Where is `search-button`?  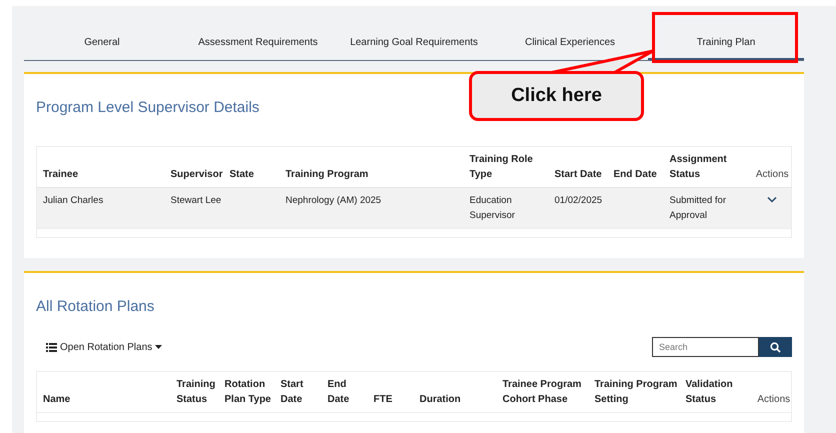 search-button is located at coordinates (775, 347).